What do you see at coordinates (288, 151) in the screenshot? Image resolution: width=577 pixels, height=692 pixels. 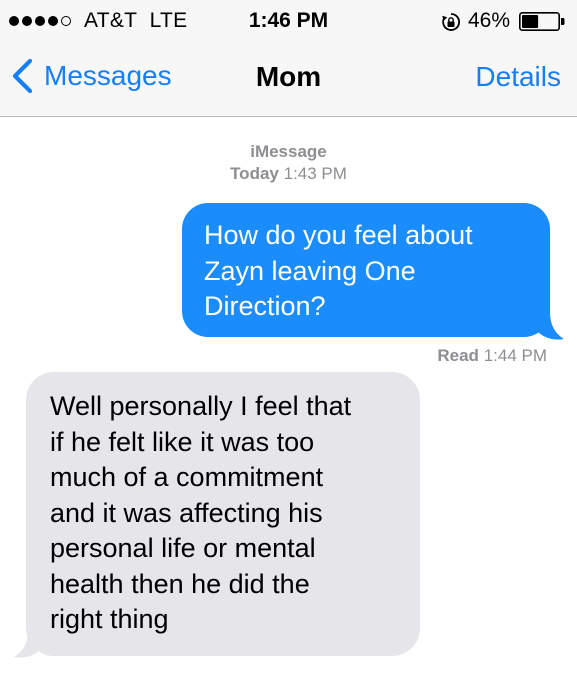 I see `service-label: iMessage` at bounding box center [288, 151].